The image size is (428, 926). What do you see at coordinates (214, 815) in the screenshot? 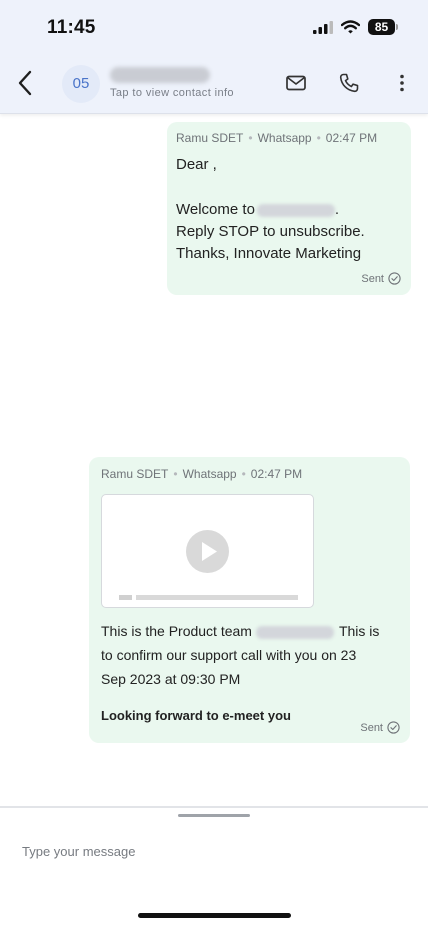
I see `drag-handle` at bounding box center [214, 815].